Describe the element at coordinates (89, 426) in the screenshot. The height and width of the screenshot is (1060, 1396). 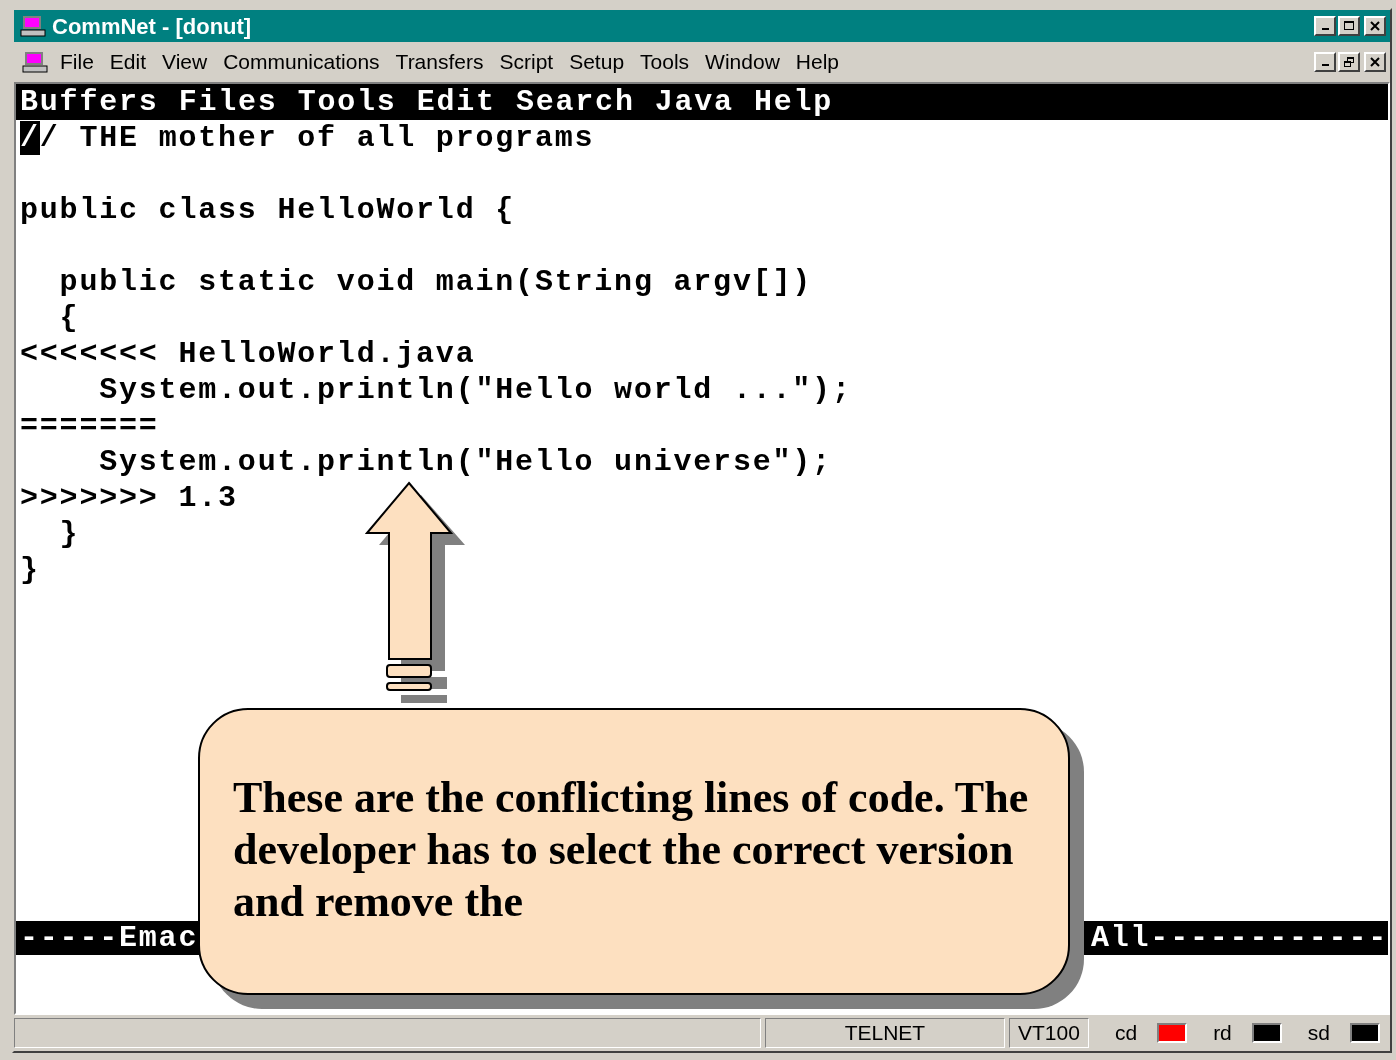
I see `code-line: =======` at that location.